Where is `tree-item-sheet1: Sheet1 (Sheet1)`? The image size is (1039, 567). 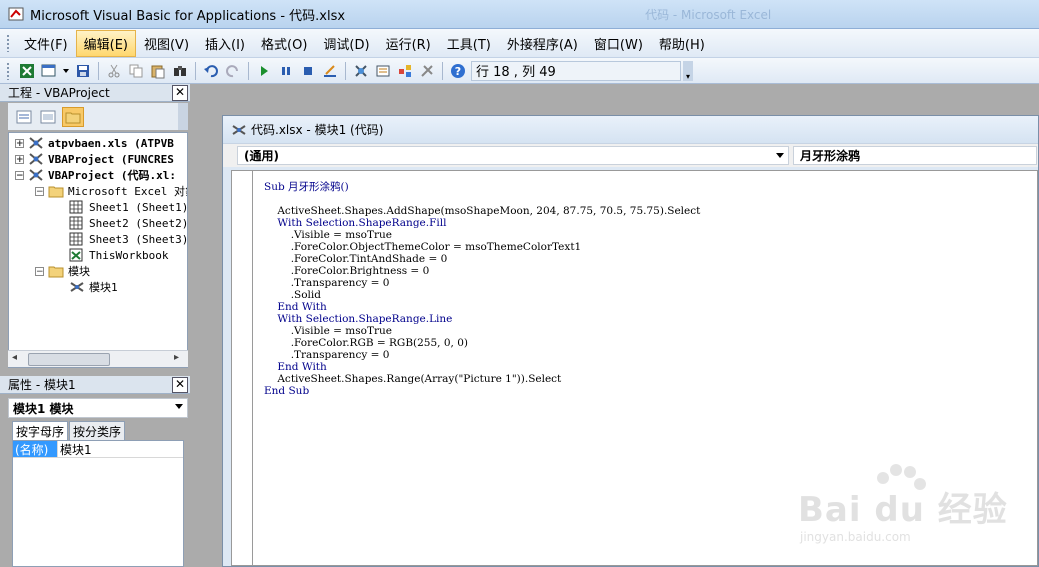 tree-item-sheet1: Sheet1 (Sheet1) is located at coordinates (128, 207).